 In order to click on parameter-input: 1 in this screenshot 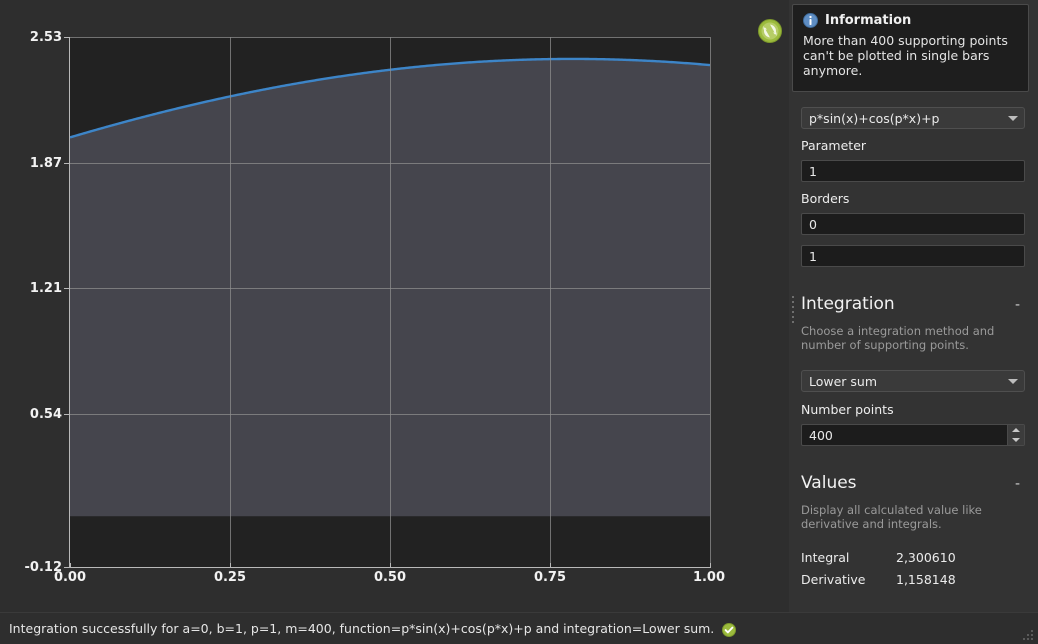, I will do `click(913, 171)`.